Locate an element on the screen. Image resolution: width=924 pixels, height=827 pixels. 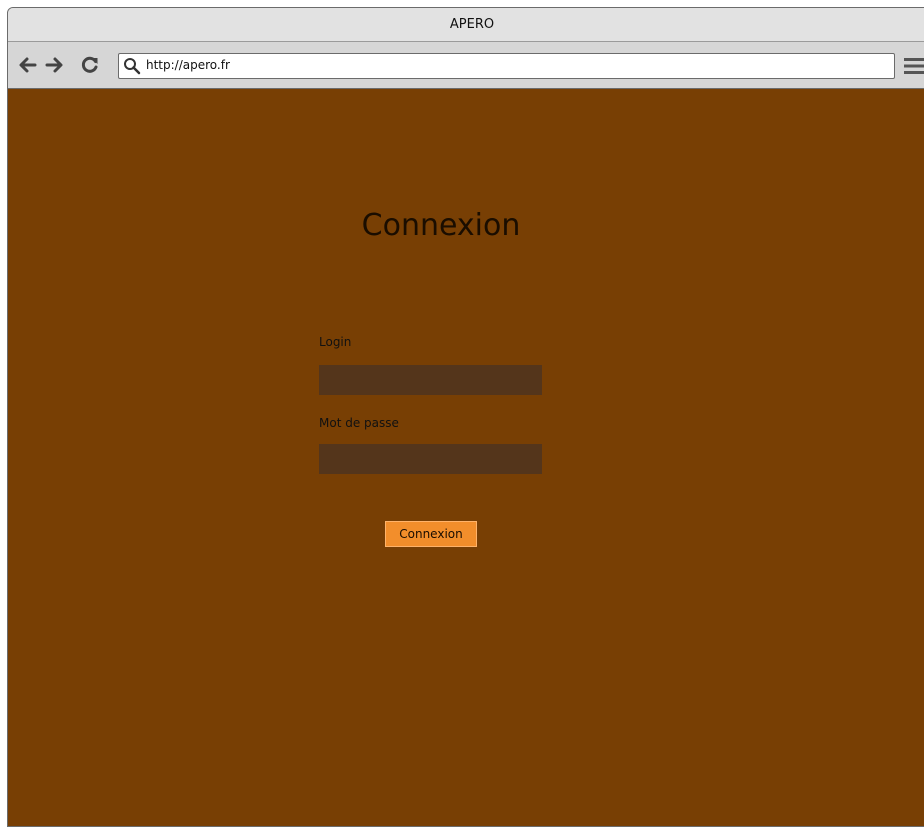
address-bar is located at coordinates (506, 66).